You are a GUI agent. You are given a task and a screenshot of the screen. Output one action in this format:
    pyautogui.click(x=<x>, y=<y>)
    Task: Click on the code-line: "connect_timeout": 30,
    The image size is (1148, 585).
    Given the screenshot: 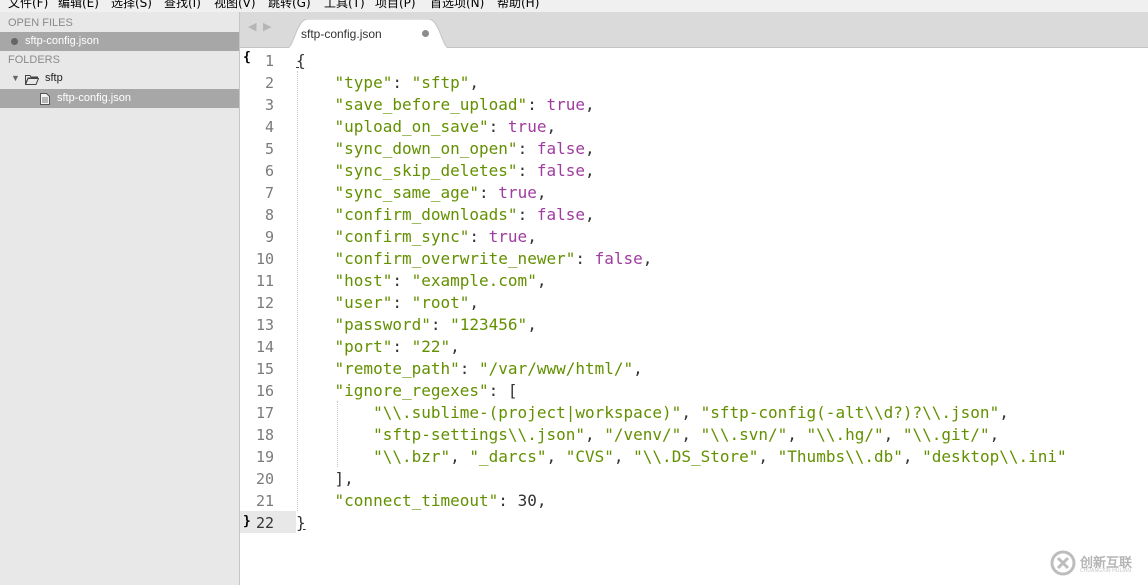 What is the action you would take?
    pyautogui.click(x=421, y=501)
    